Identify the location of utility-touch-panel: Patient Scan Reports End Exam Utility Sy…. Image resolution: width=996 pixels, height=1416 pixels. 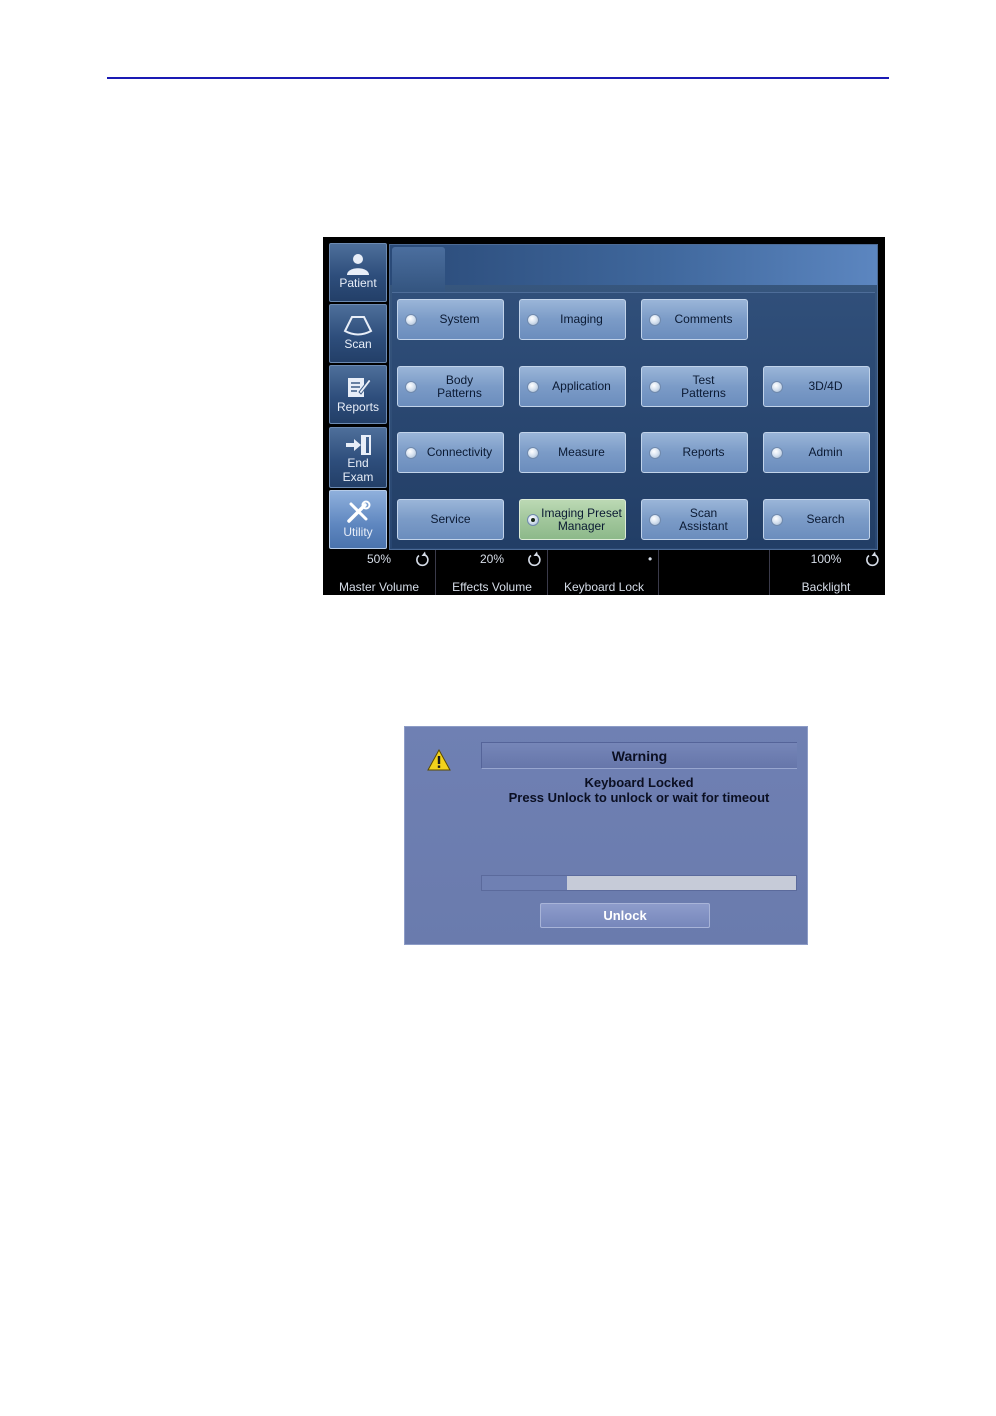
(604, 416).